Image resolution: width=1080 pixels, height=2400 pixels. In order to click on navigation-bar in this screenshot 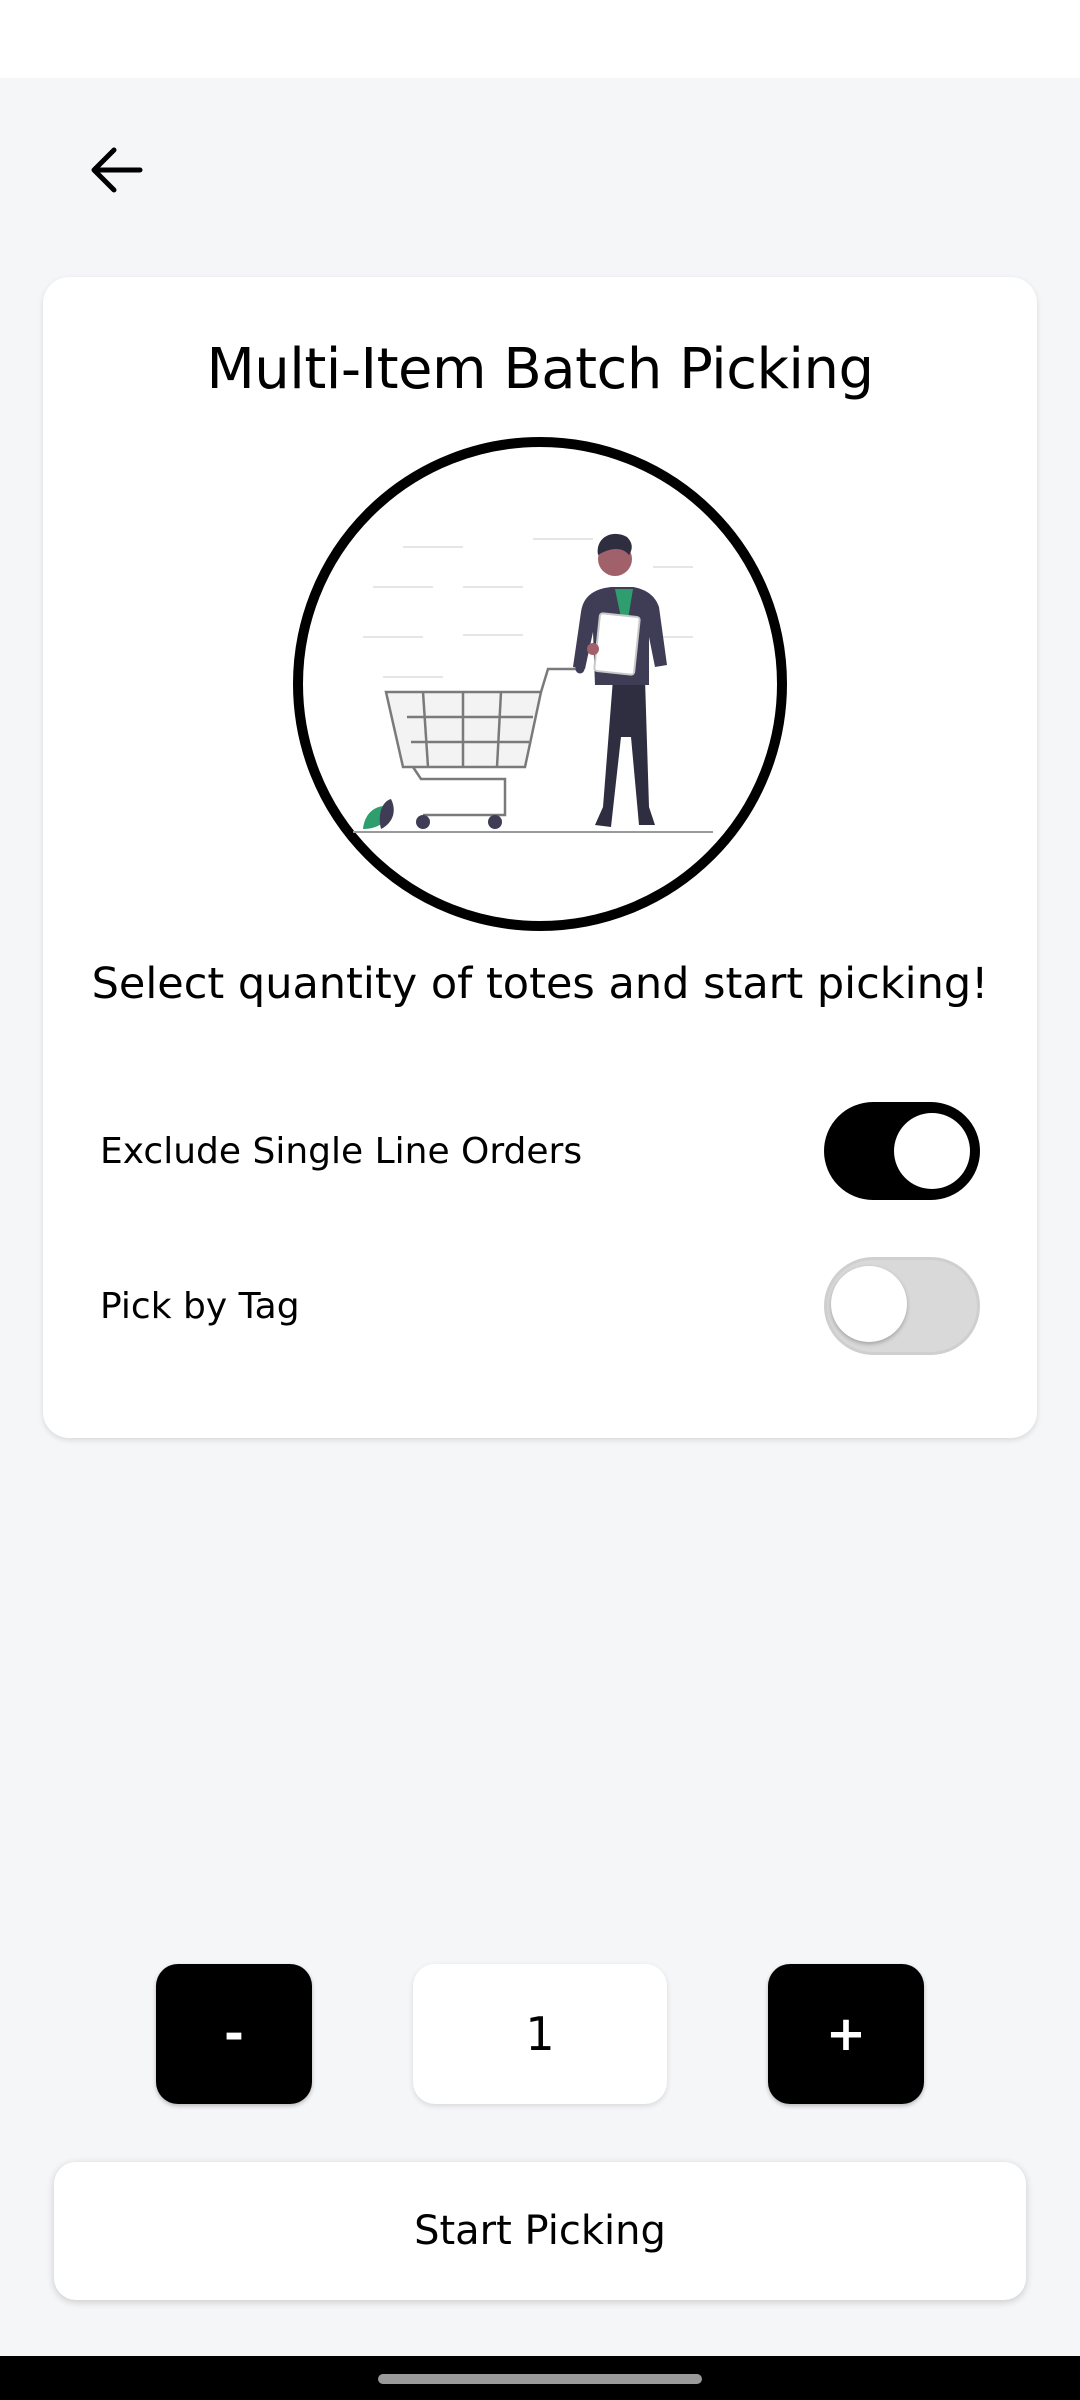, I will do `click(540, 2378)`.